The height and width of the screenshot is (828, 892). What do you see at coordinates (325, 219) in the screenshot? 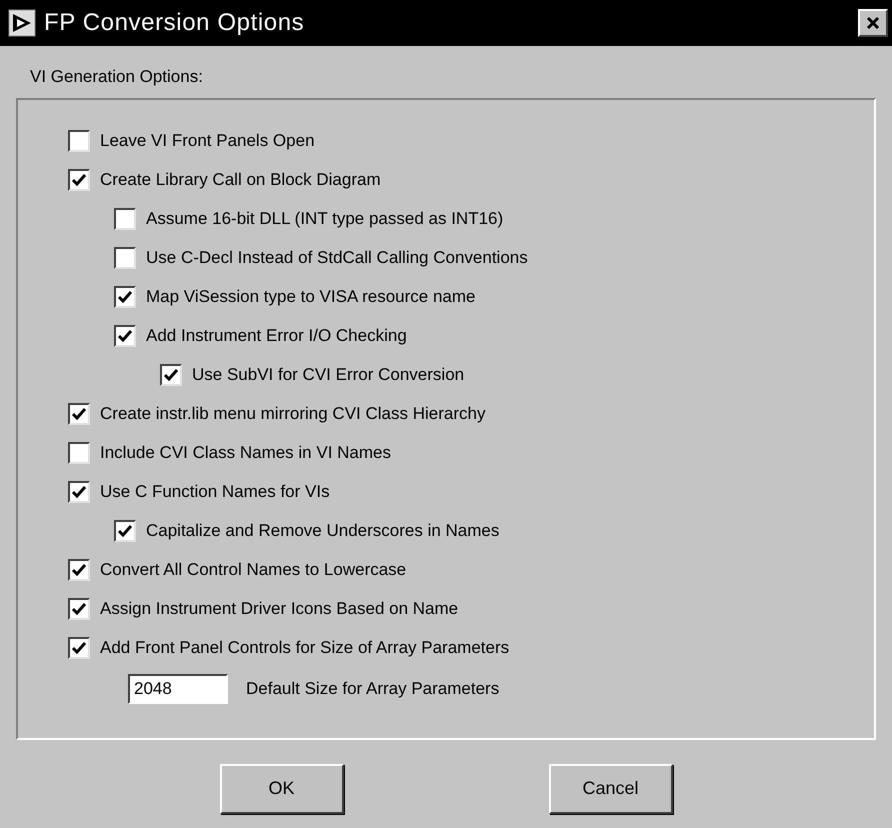
I see `option-label: Assume 16-bit DLL (INT type passed as INT16)` at bounding box center [325, 219].